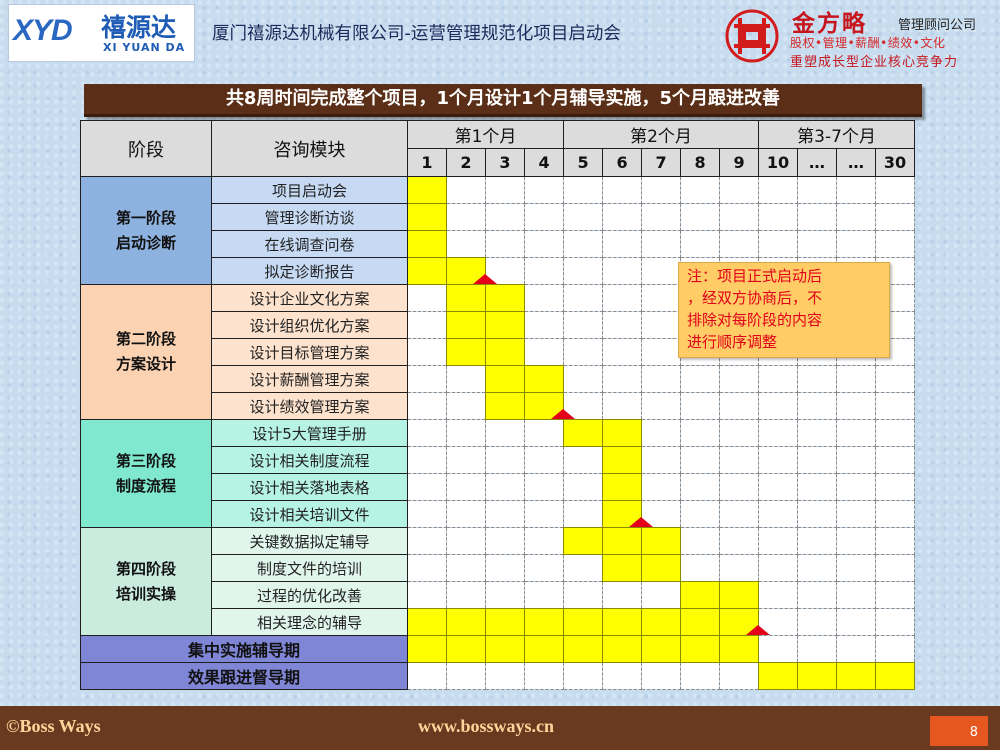 The width and height of the screenshot is (1000, 750). I want to click on week-header: 4, so click(544, 162).